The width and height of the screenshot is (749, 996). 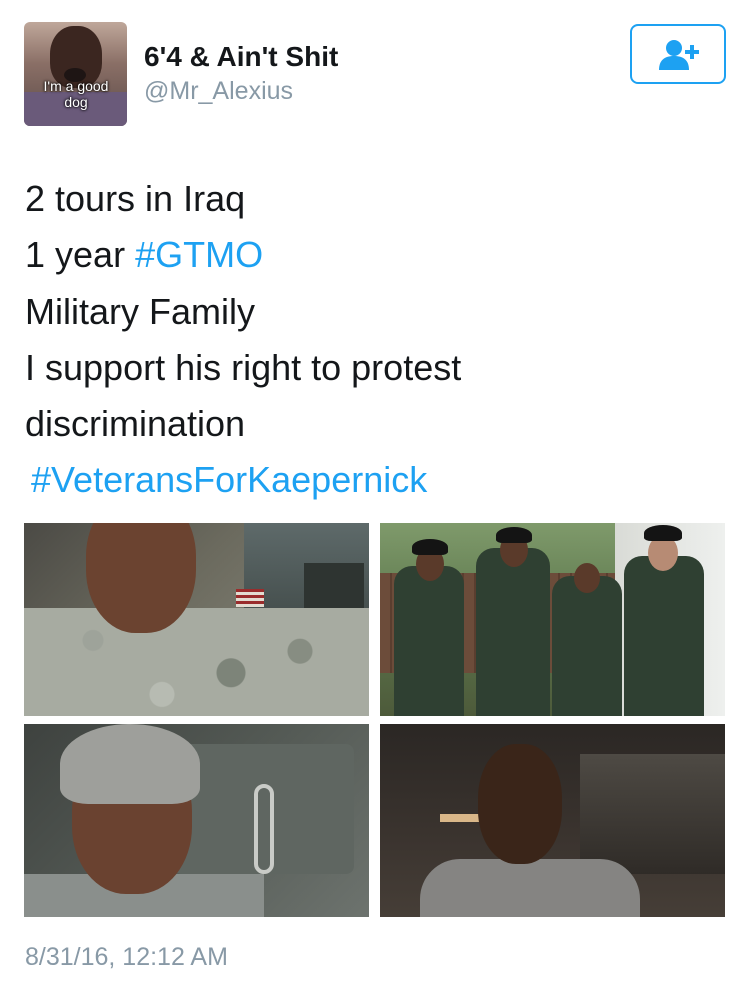 What do you see at coordinates (587, 578) in the screenshot?
I see `person-head` at bounding box center [587, 578].